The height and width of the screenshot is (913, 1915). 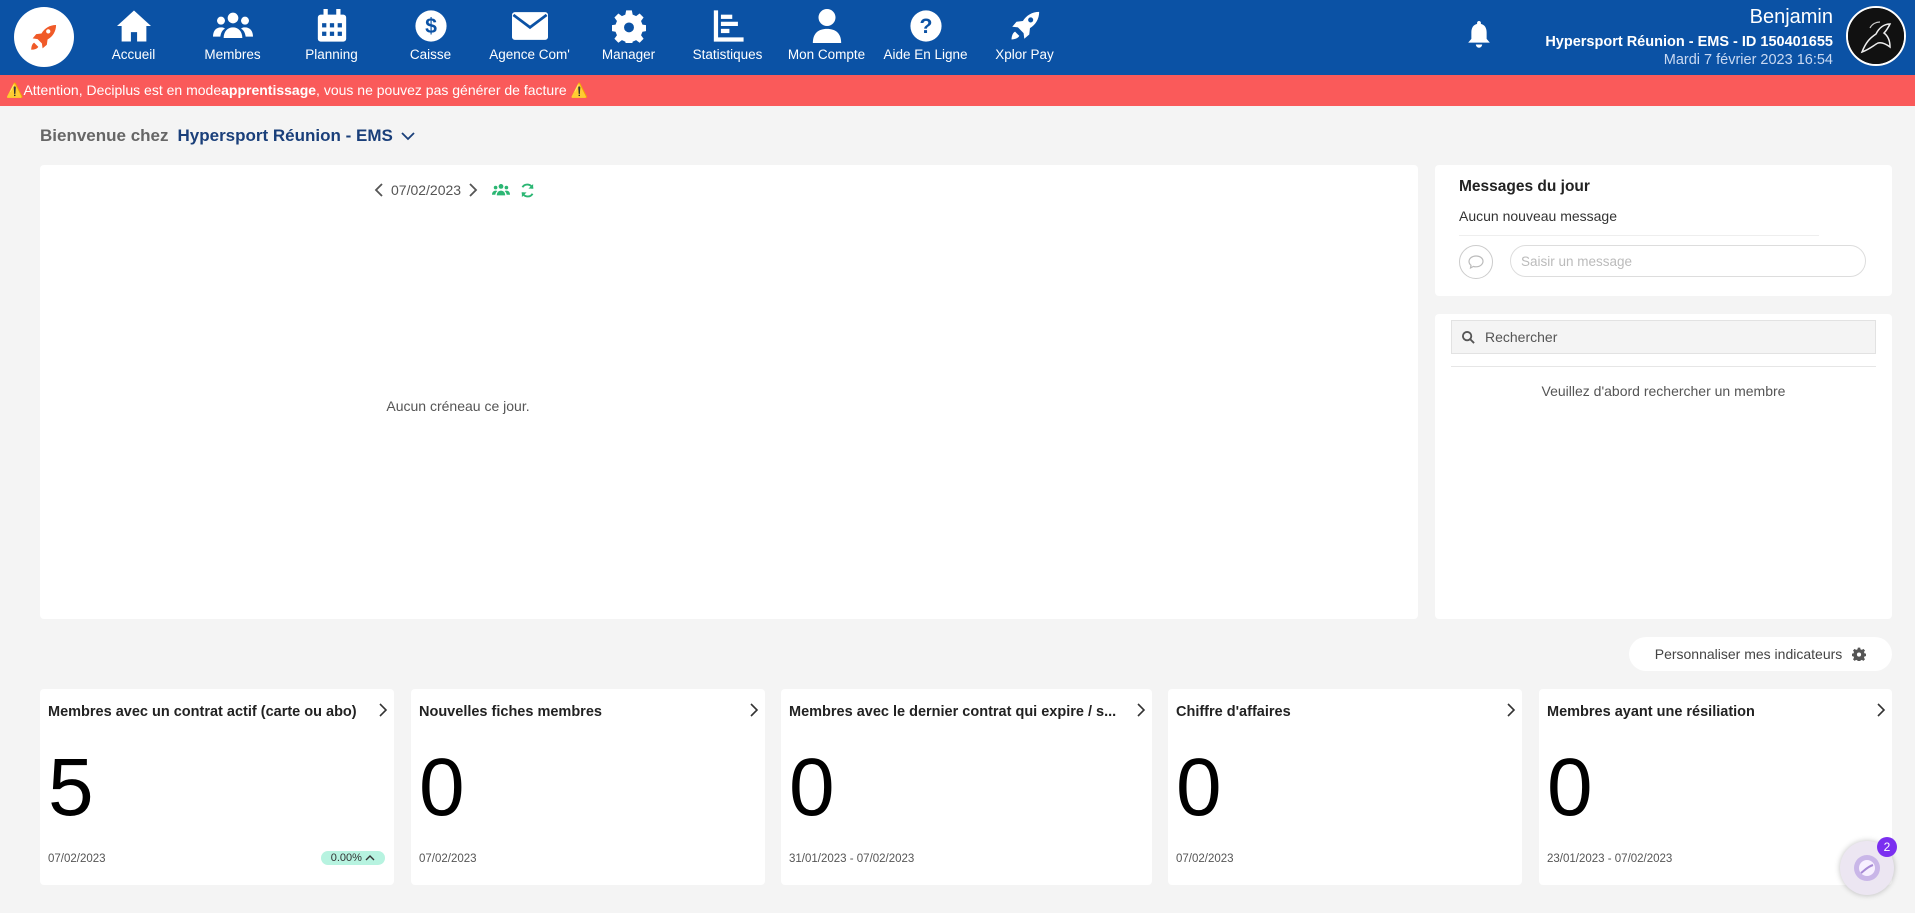 I want to click on indicator-card: Nouvelles fiches membres 0 07/02/2023, so click(x=588, y=787).